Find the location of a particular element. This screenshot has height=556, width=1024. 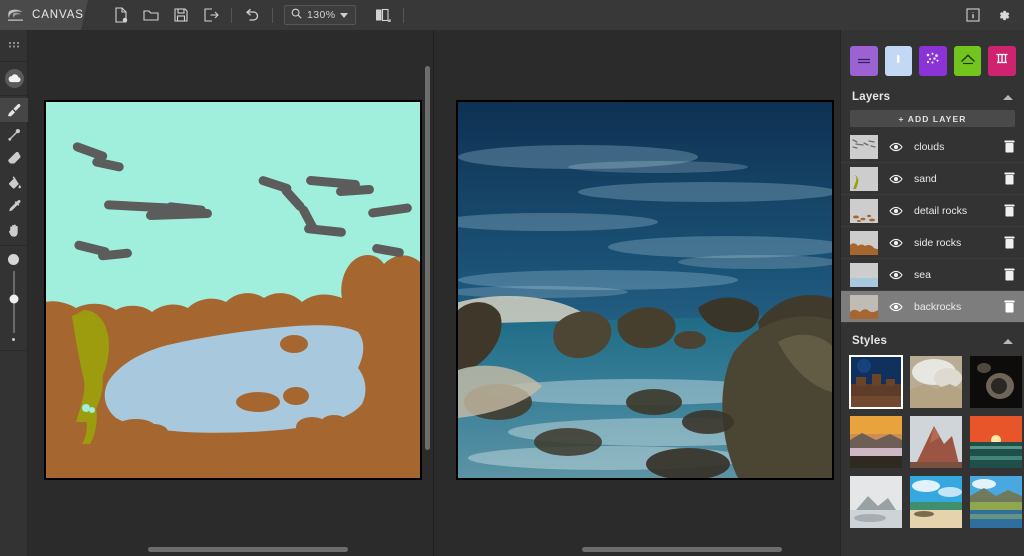

layer-name: detail rocks is located at coordinates (941, 210).